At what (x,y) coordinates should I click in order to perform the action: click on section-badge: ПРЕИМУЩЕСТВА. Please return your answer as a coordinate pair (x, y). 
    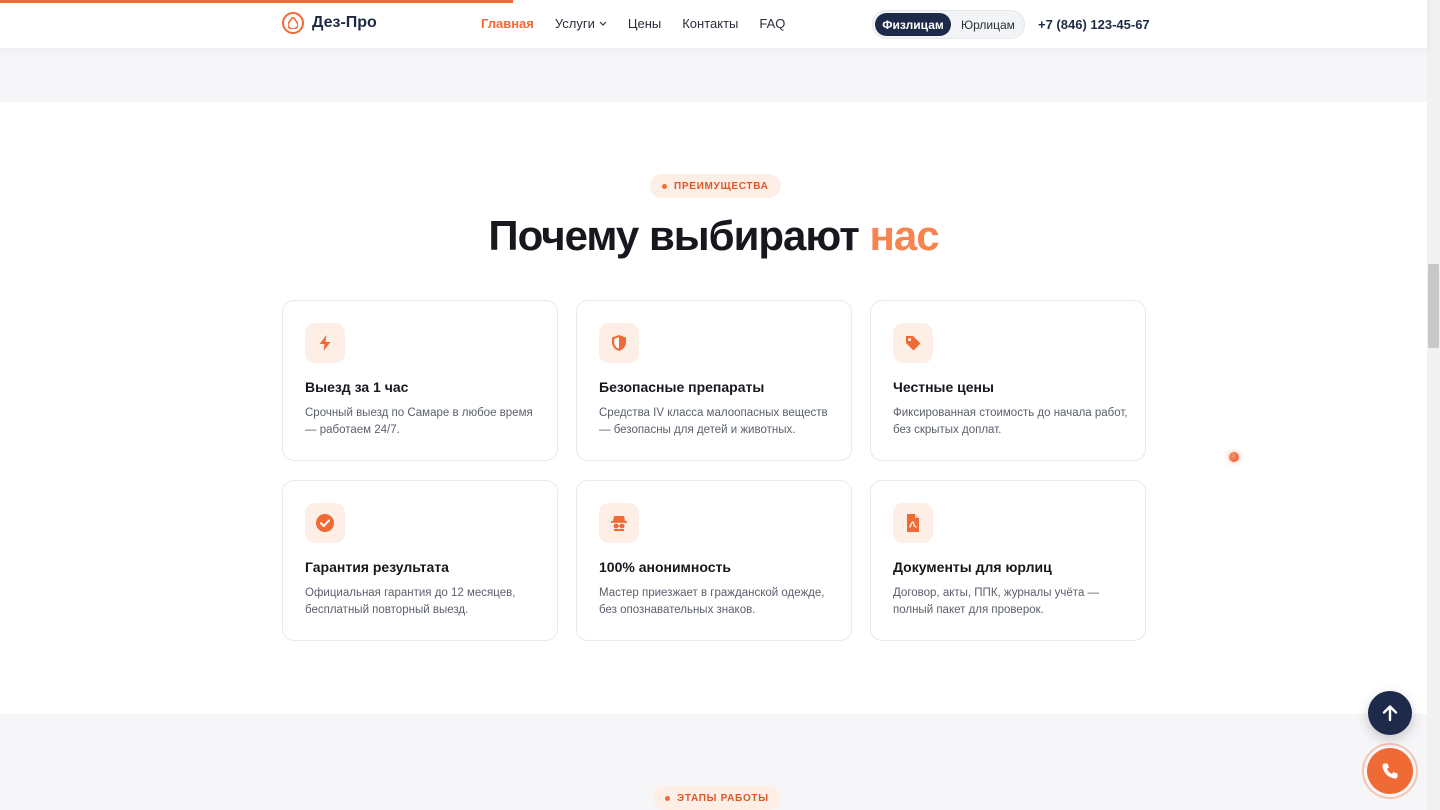
    Looking at the image, I should click on (715, 186).